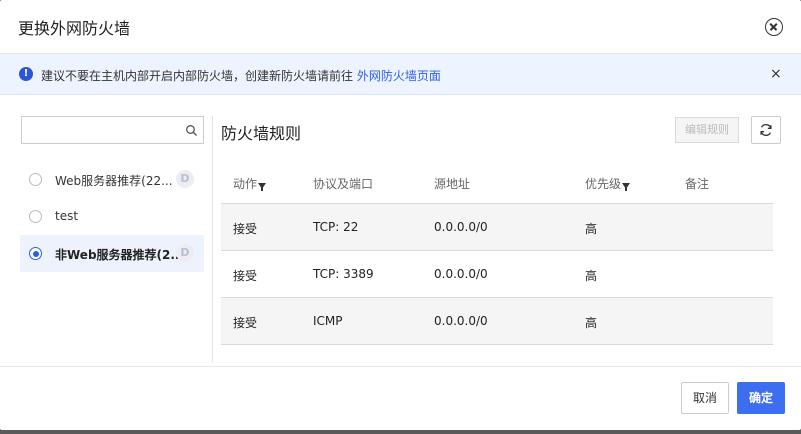 This screenshot has width=801, height=434. I want to click on firewall-group-item: test, so click(112, 216).